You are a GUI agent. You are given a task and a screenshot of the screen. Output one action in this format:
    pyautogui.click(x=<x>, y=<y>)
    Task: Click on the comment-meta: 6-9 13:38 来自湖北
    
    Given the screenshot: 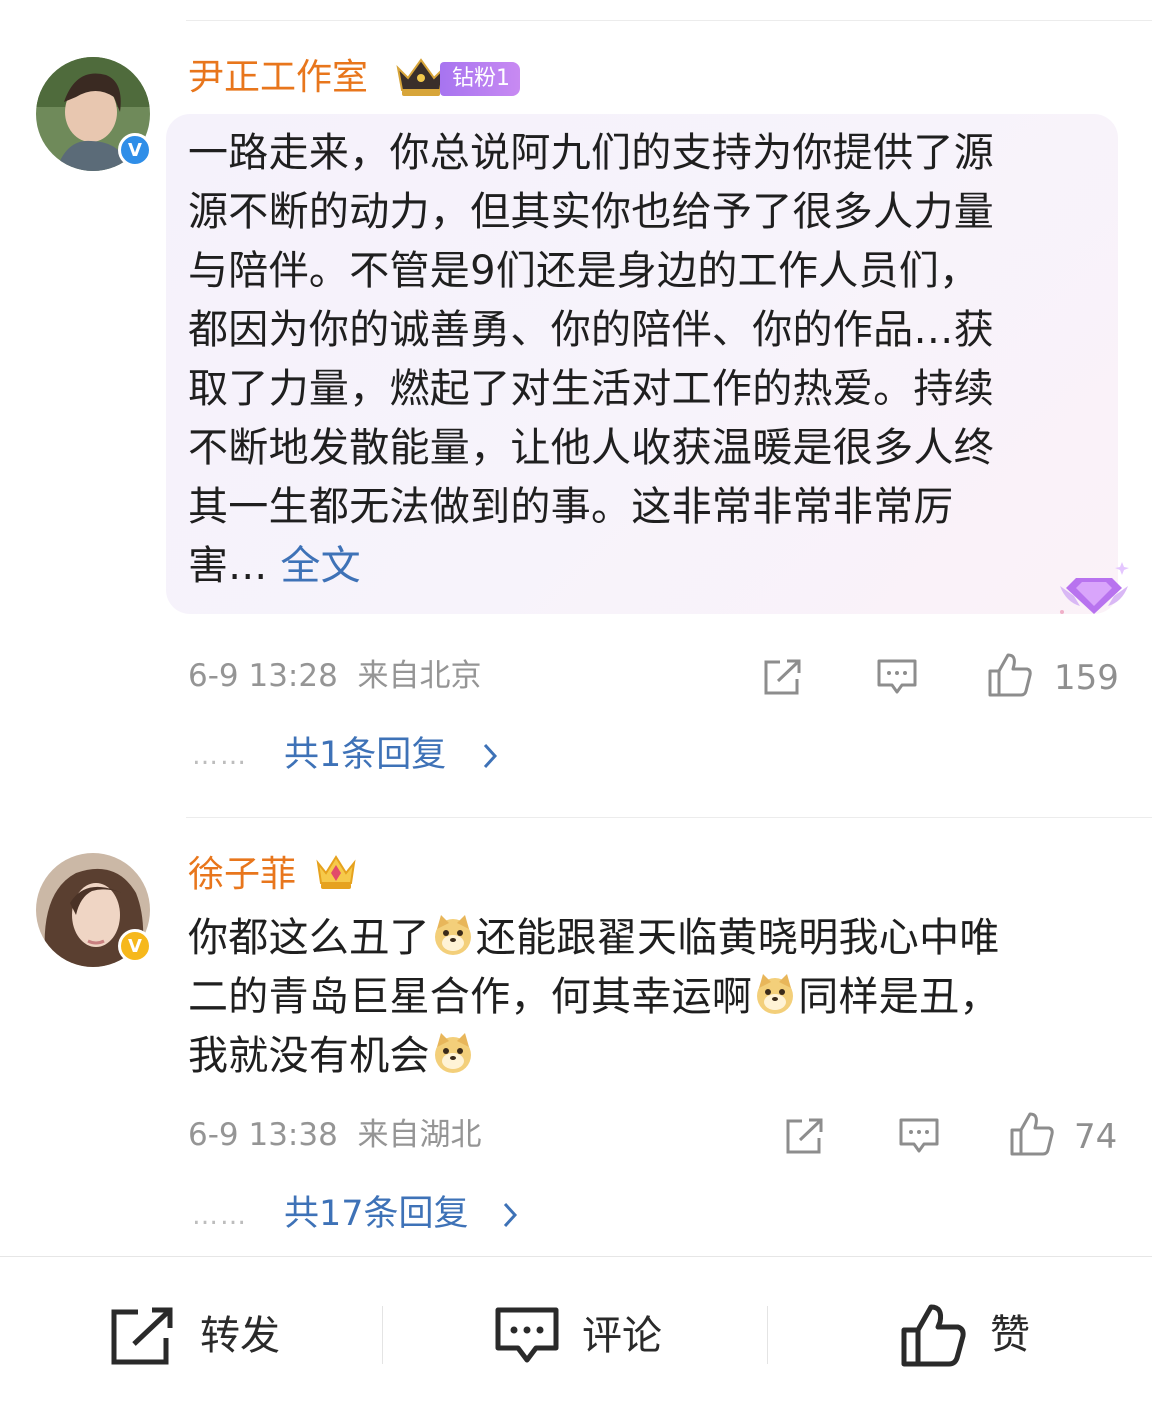 What is the action you would take?
    pyautogui.click(x=335, y=1135)
    